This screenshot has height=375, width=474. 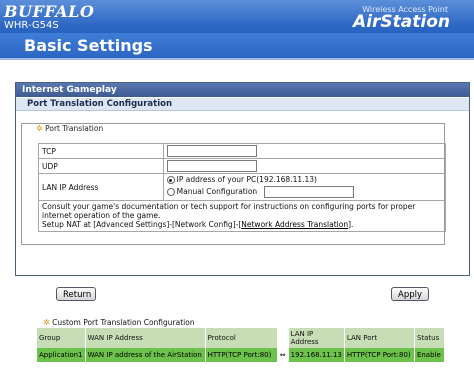 What do you see at coordinates (170, 192) in the screenshot?
I see `manual-config-radio` at bounding box center [170, 192].